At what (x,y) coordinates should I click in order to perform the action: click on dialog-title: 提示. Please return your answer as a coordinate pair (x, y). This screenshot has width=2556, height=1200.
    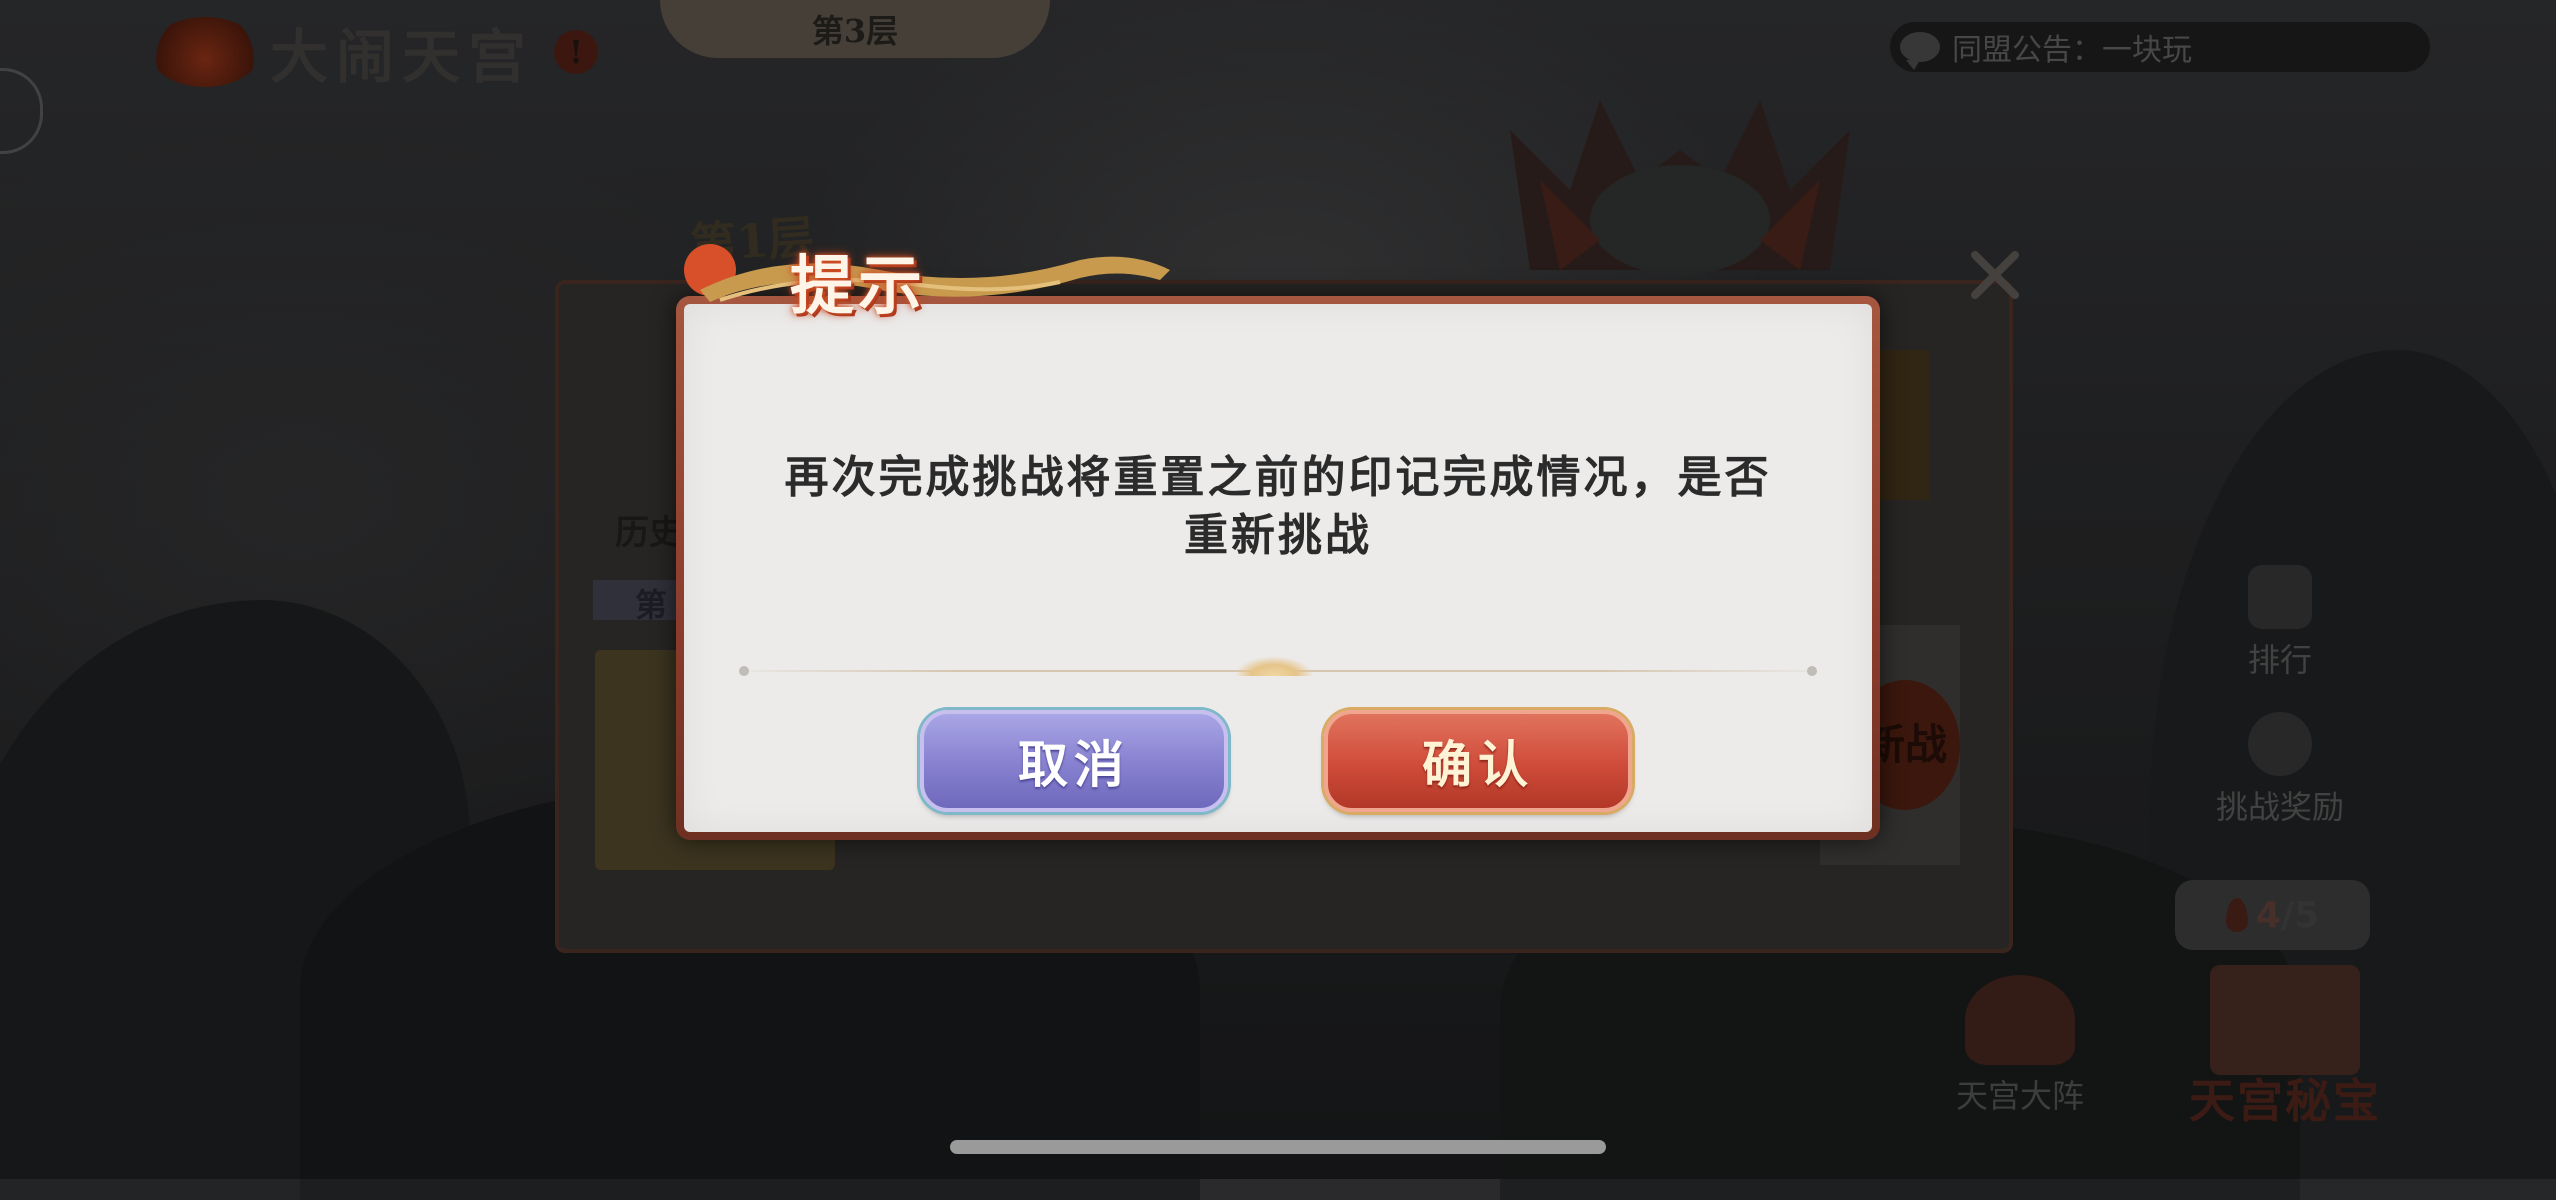
    Looking at the image, I should click on (858, 286).